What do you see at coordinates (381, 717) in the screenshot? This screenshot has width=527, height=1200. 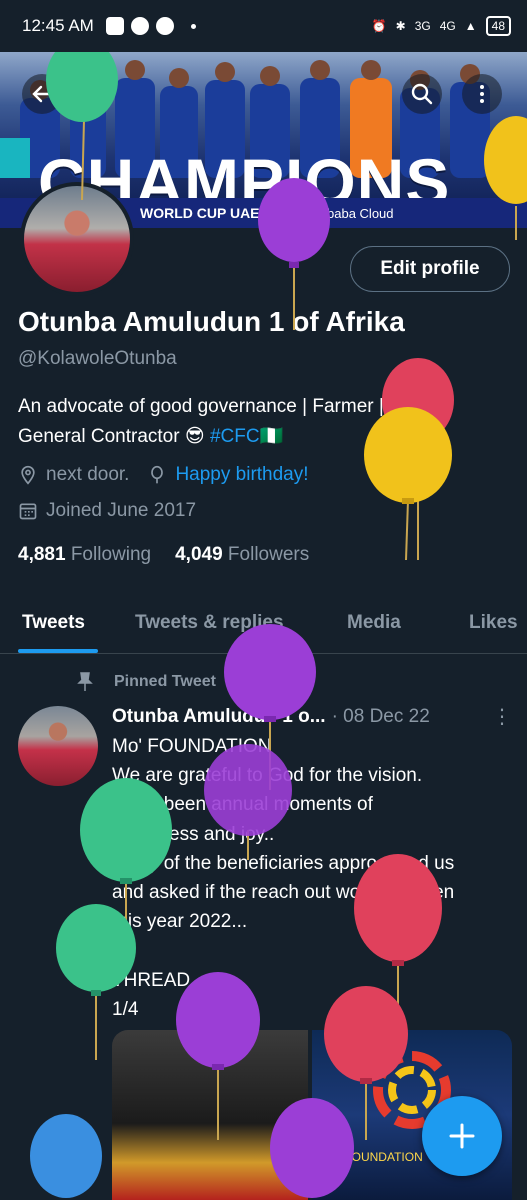 I see `tweet-date: · 08 Dec 22` at bounding box center [381, 717].